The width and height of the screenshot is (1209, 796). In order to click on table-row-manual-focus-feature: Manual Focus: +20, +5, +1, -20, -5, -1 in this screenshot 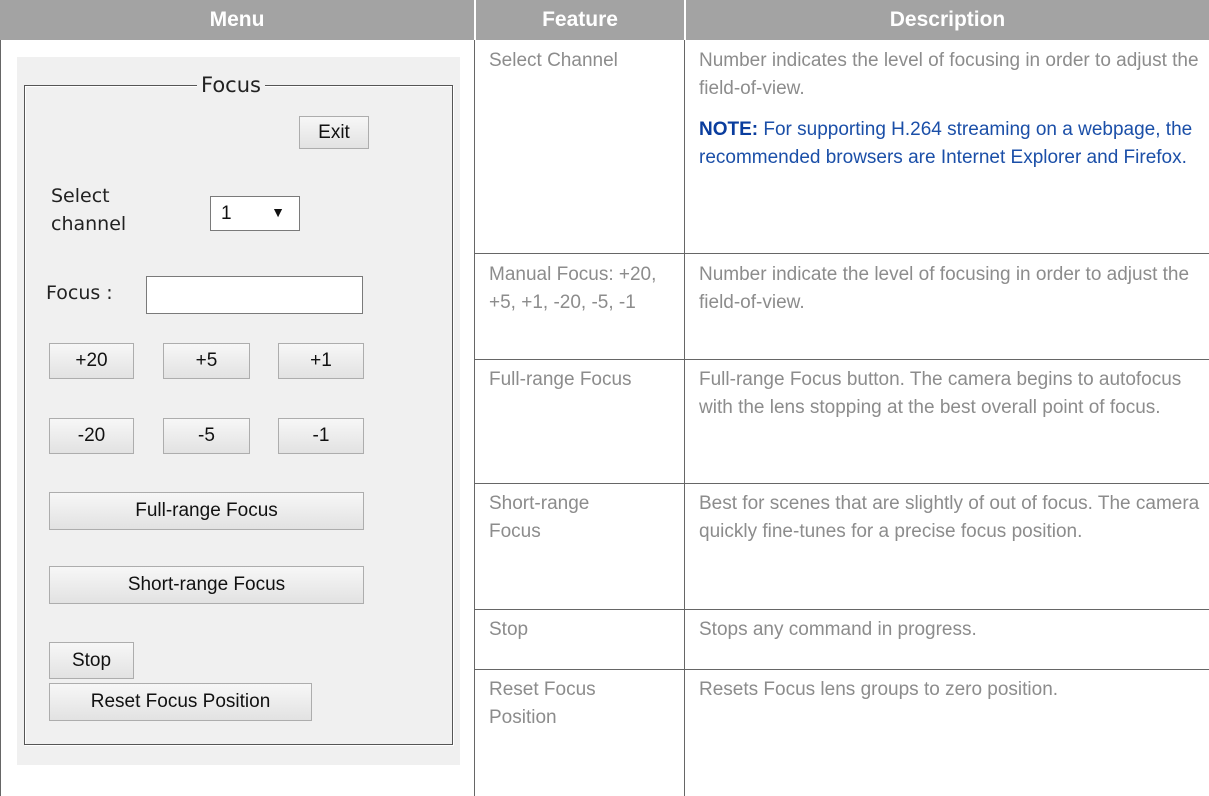, I will do `click(573, 288)`.